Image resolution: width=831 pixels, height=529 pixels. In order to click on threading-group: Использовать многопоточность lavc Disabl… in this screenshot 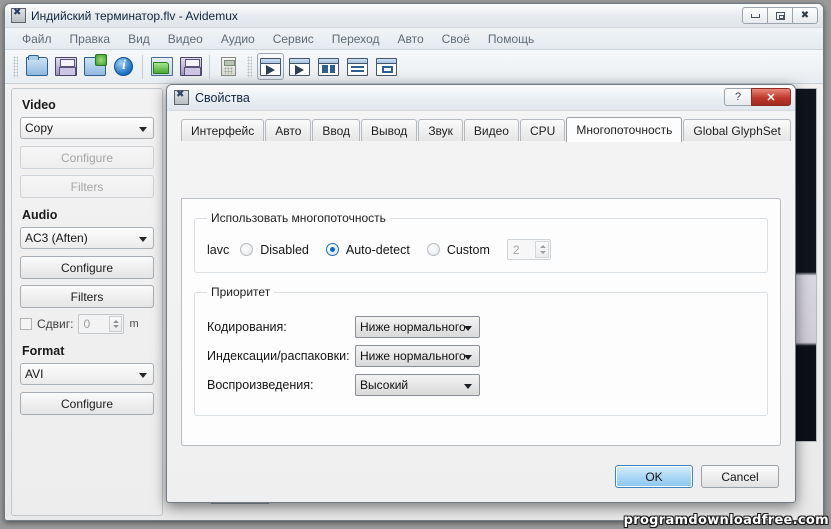, I will do `click(481, 242)`.